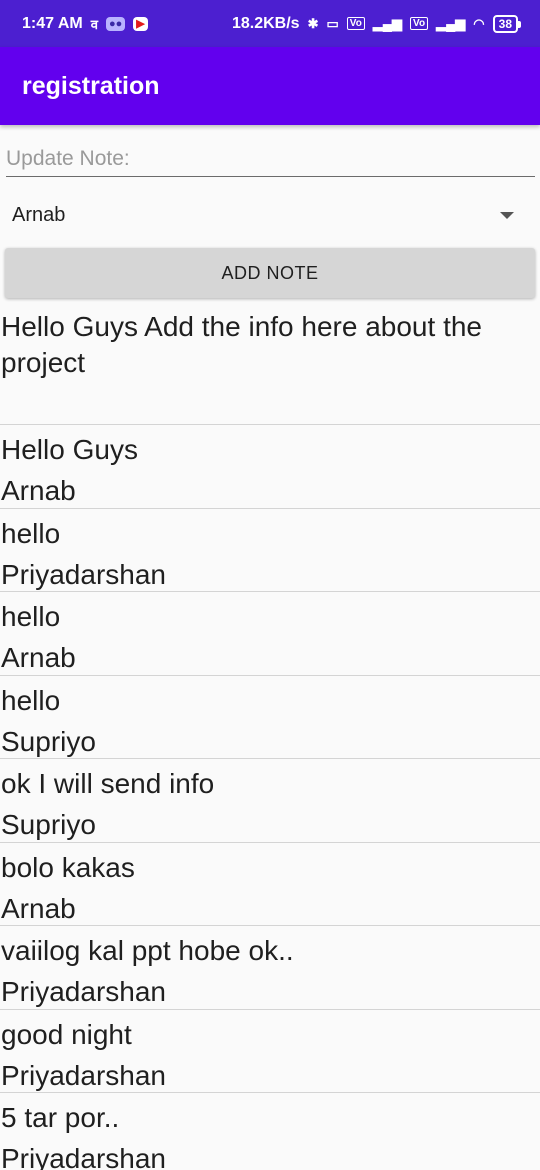 The image size is (540, 1170). I want to click on volte-icon-2: Vo, so click(419, 23).